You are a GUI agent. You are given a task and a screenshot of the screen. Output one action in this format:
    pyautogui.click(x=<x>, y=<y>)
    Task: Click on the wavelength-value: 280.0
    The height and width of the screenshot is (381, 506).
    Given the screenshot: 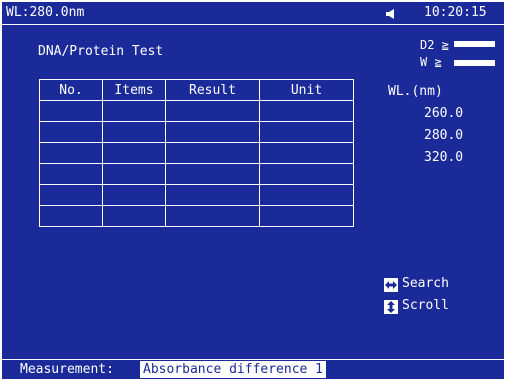 What is the action you would take?
    pyautogui.click(x=444, y=135)
    